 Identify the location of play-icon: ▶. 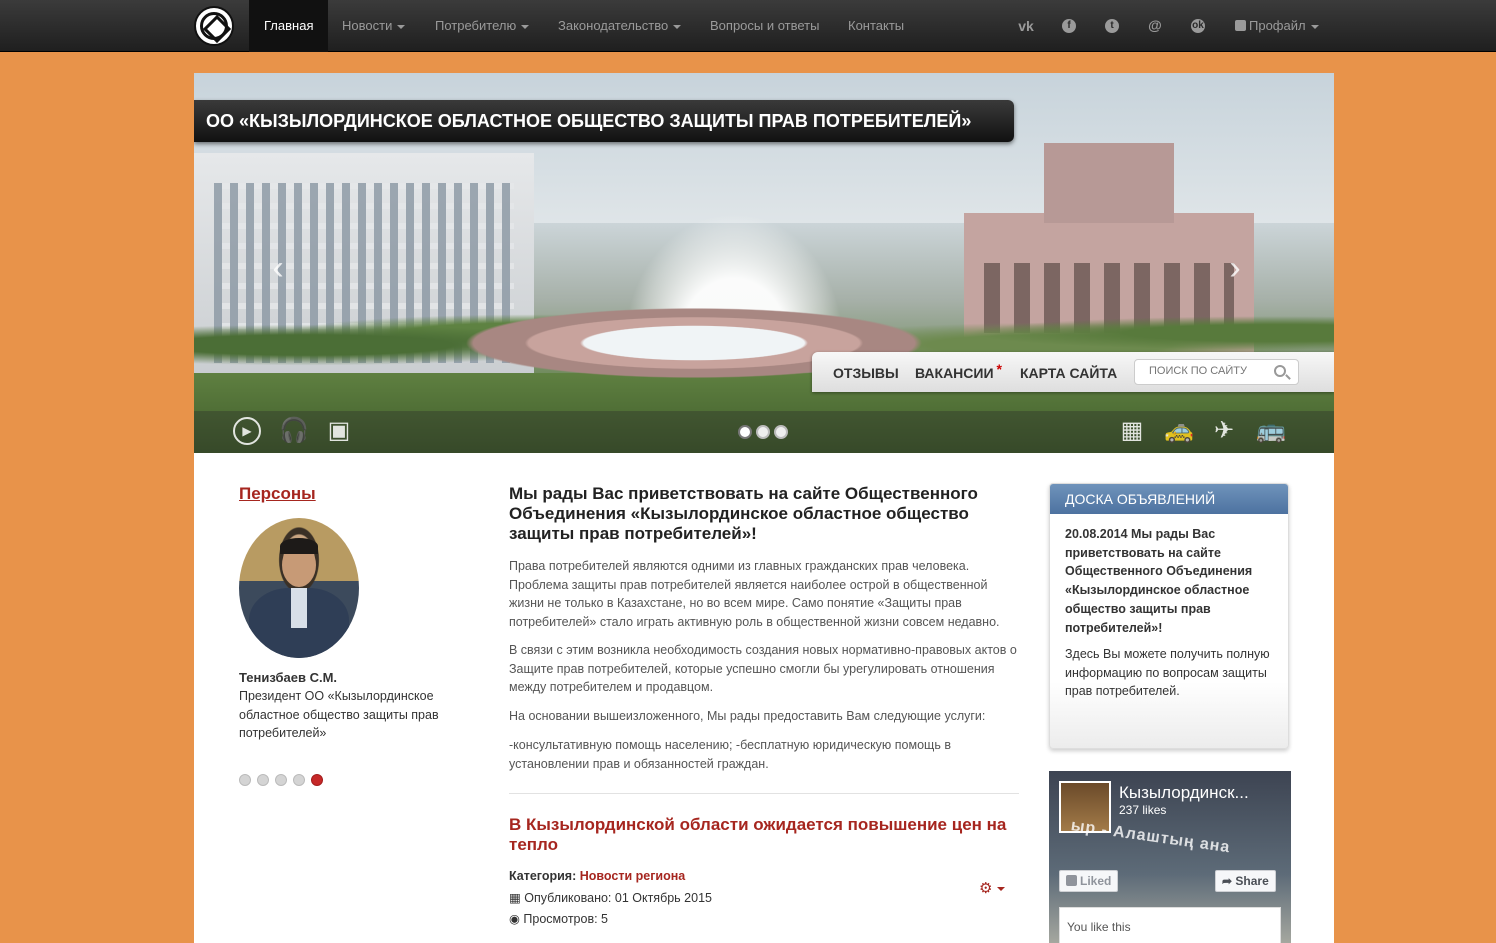
(247, 431).